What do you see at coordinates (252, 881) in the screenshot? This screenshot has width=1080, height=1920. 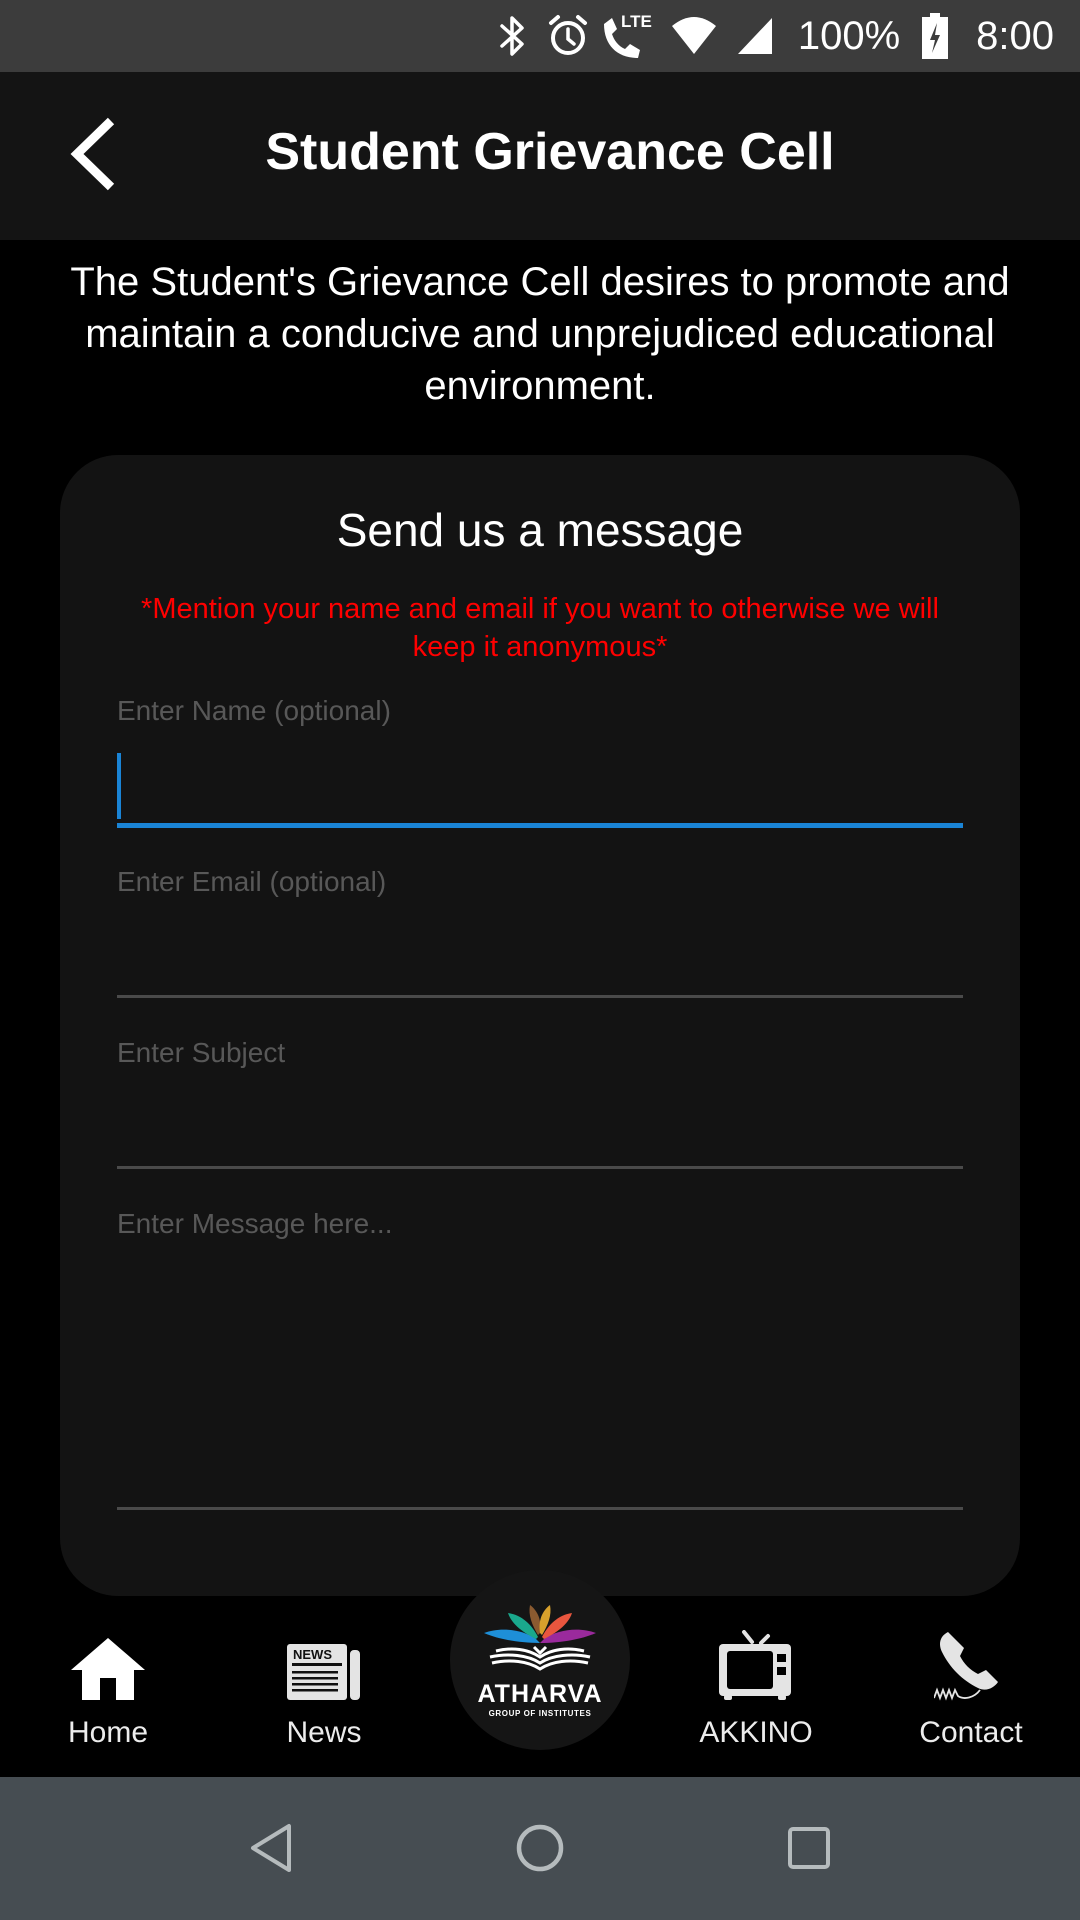 I see `email-field-placeholder: Enter Email (optional)` at bounding box center [252, 881].